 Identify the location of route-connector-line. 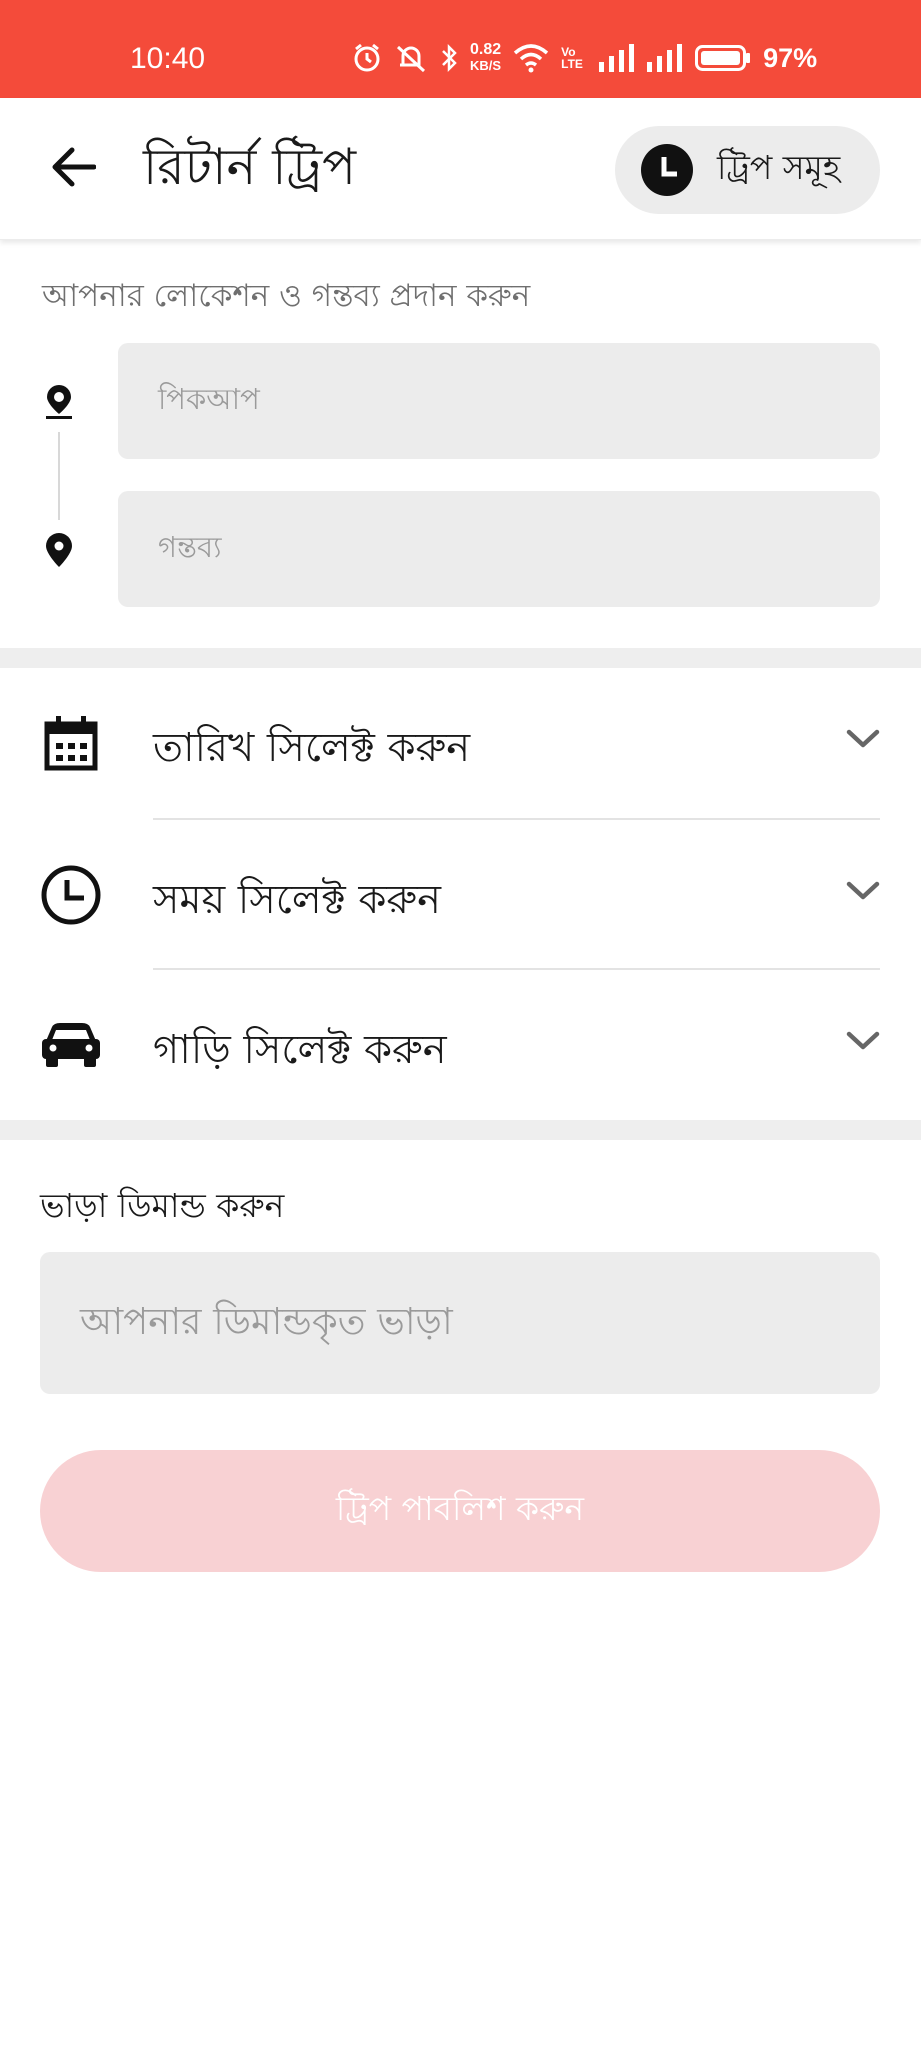
(59, 476).